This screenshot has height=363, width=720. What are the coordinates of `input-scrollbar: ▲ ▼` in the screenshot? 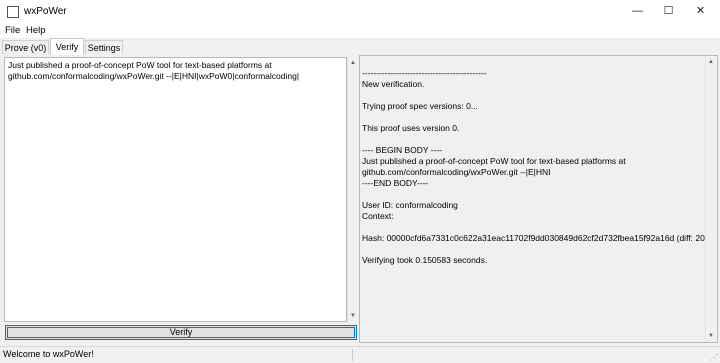 It's located at (352, 189).